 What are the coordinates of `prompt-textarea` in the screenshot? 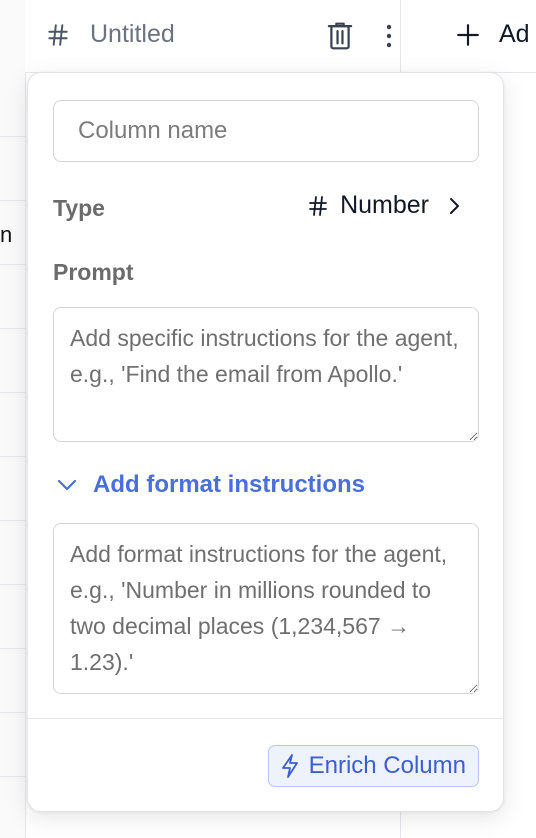 It's located at (266, 374).